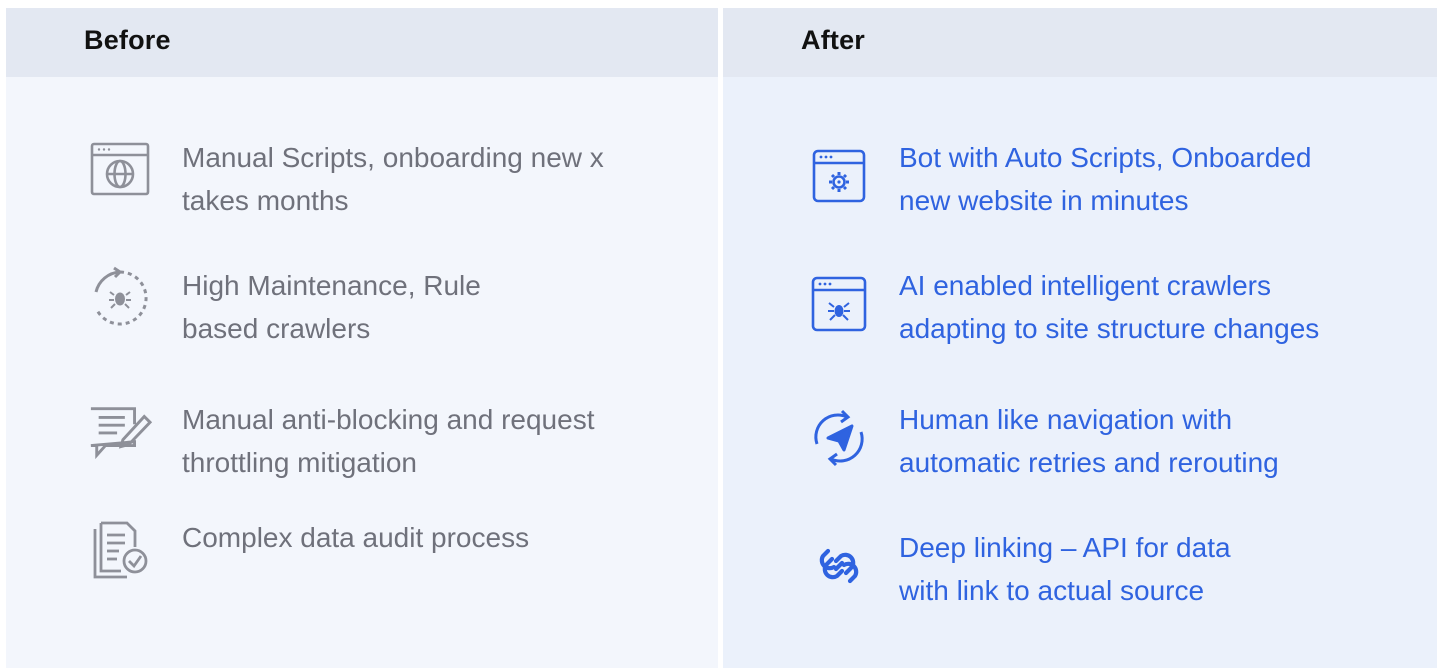 The width and height of the screenshot is (1443, 668). I want to click on before-item-text: High Maintenance, Rule based crawlers, so click(331, 307).